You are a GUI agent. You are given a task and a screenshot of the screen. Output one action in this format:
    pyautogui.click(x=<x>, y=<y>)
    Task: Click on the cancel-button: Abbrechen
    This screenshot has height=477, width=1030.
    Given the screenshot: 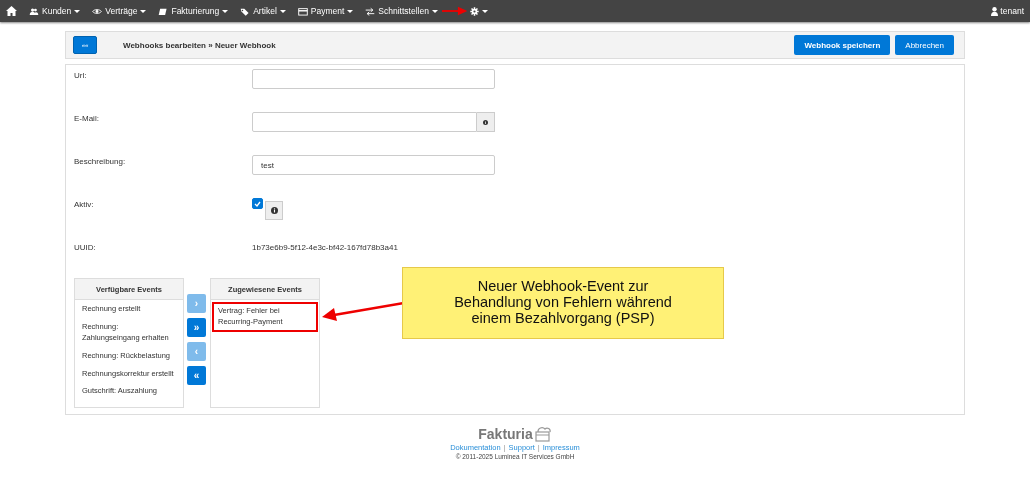 What is the action you would take?
    pyautogui.click(x=924, y=45)
    